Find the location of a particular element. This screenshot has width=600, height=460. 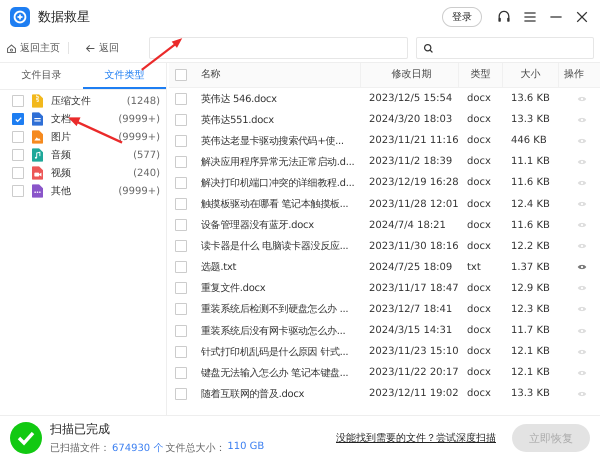

scanned-count: 674930 个 is located at coordinates (138, 448).